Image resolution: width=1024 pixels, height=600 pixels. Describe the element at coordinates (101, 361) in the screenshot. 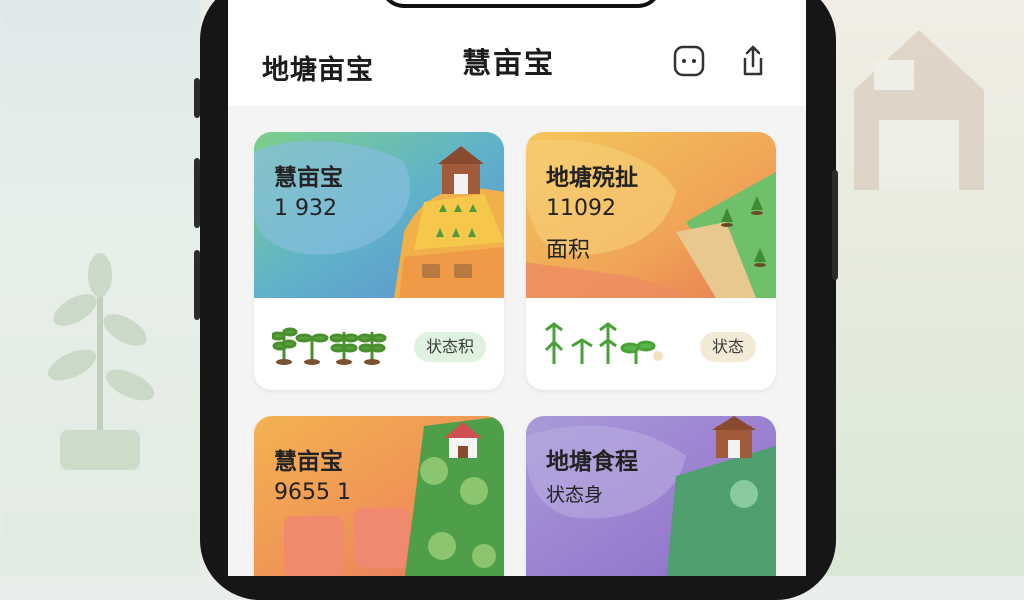

I see `background-plant-icon` at that location.